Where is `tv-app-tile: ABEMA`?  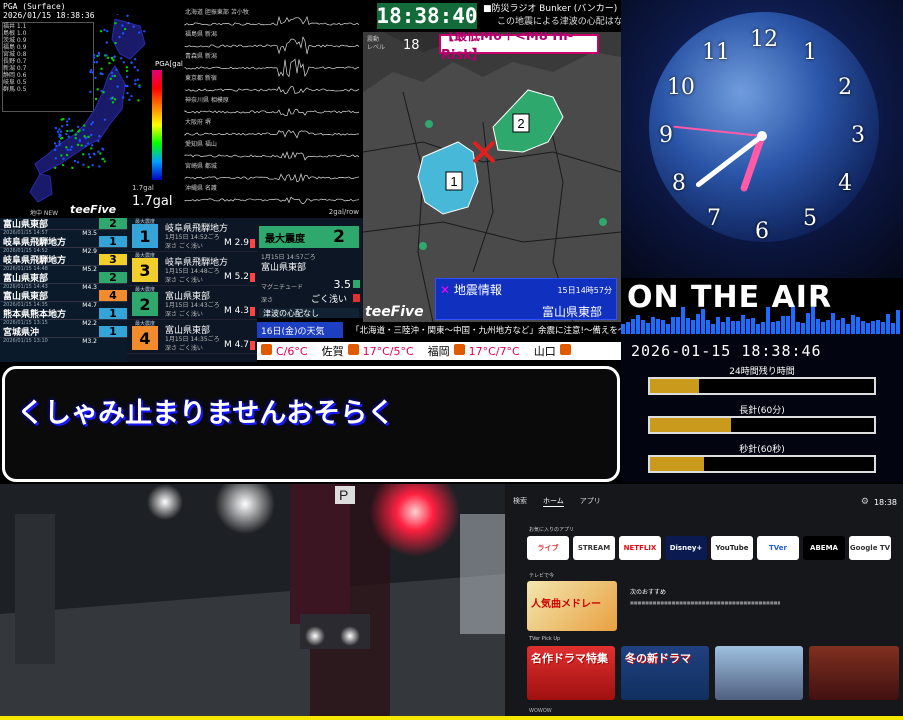
tv-app-tile: ABEMA is located at coordinates (824, 548).